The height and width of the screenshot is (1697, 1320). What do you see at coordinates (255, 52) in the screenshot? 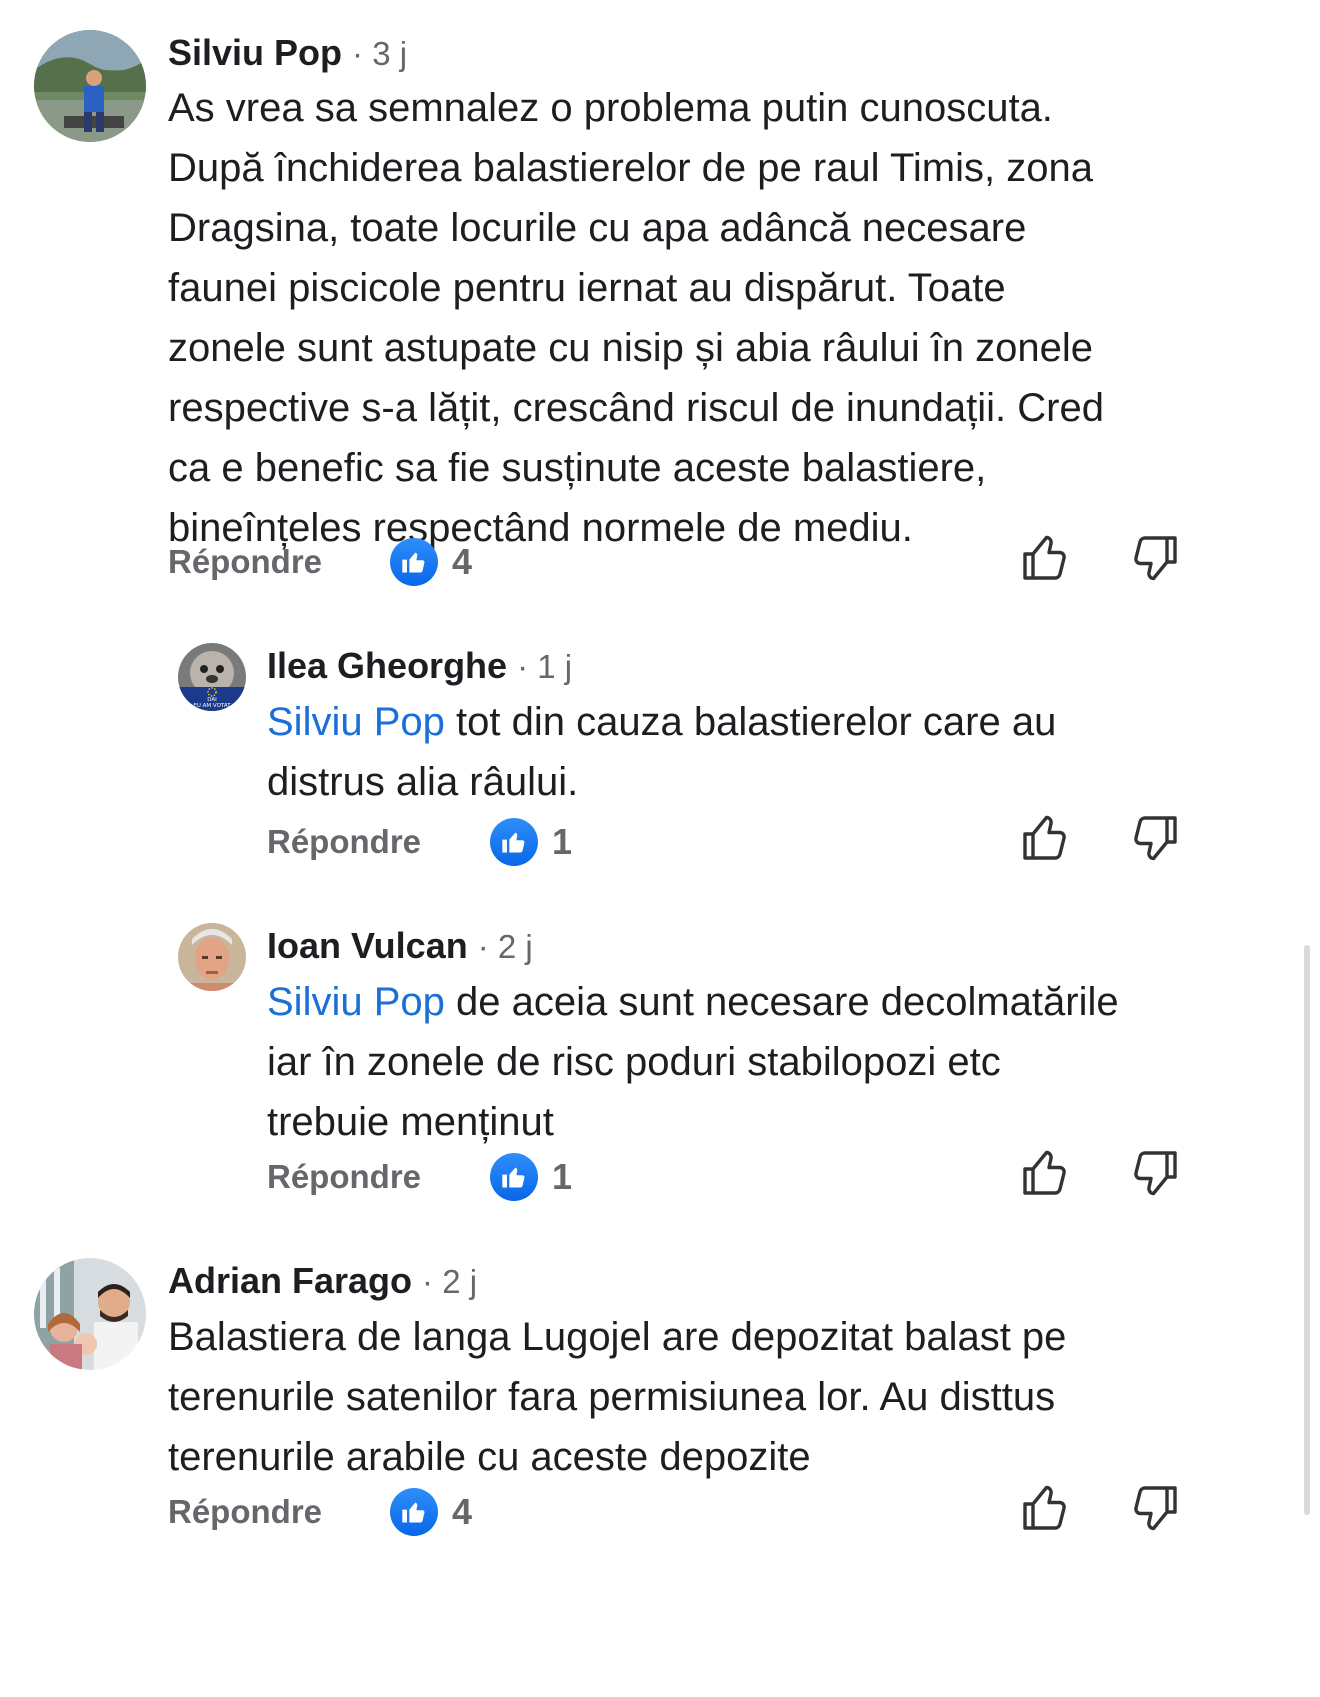
I see `author-name: Silviu Pop` at bounding box center [255, 52].